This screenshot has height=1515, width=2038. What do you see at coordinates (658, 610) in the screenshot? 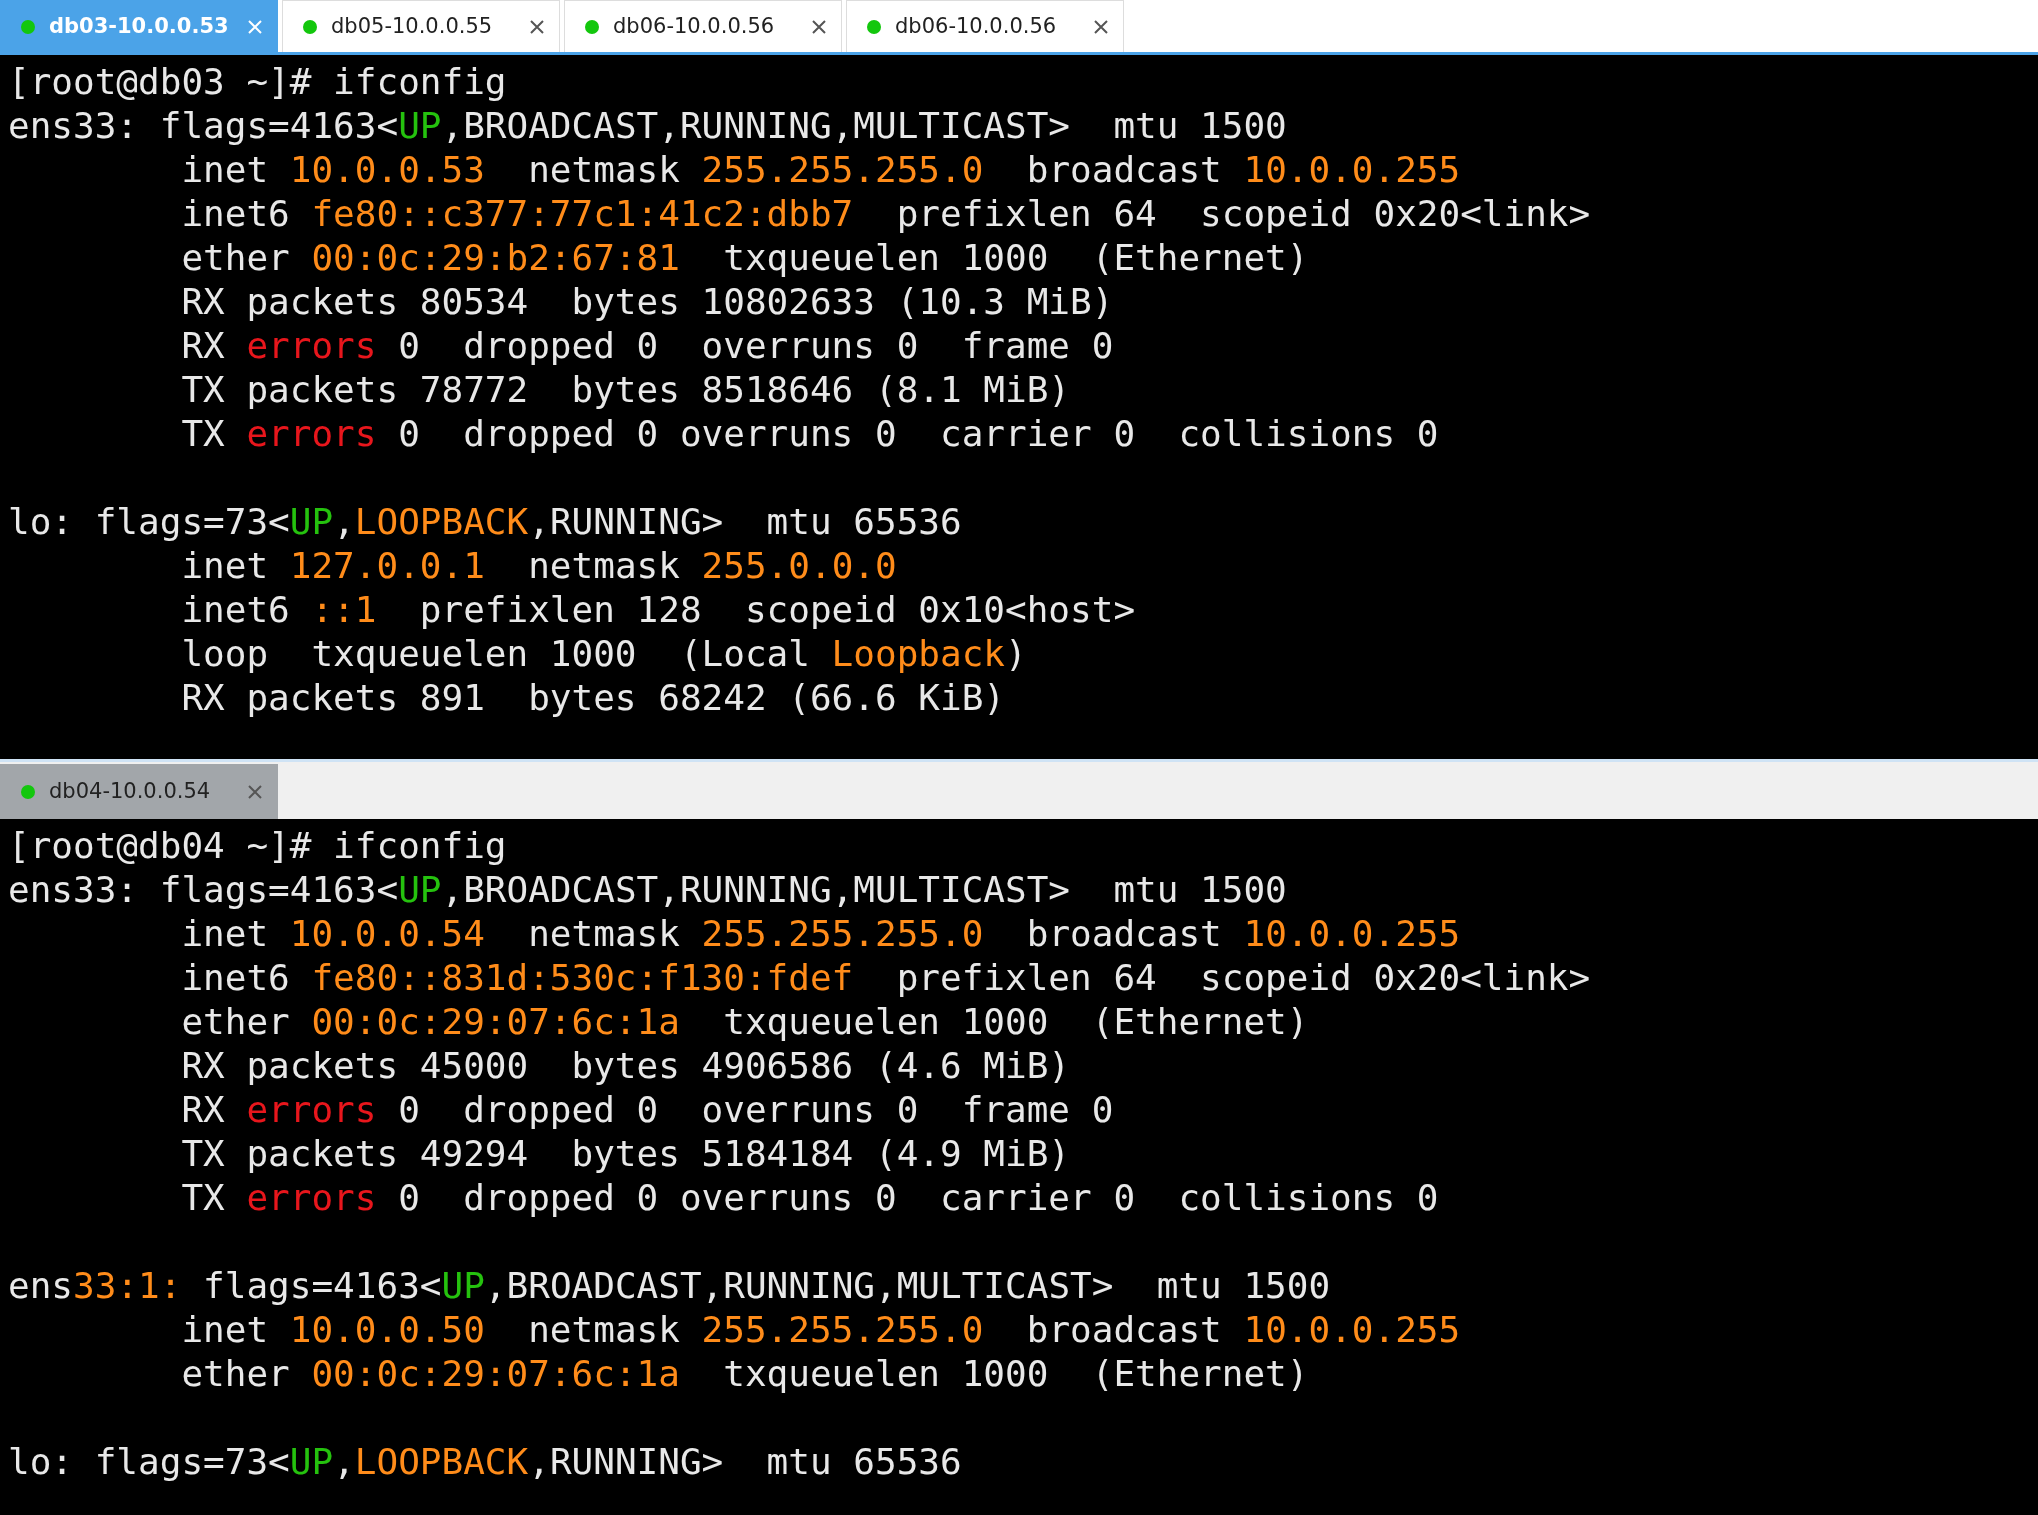
I see `terminal-line: inet6 ::1 prefixlen 128 scopeid 0x10<host>` at bounding box center [658, 610].